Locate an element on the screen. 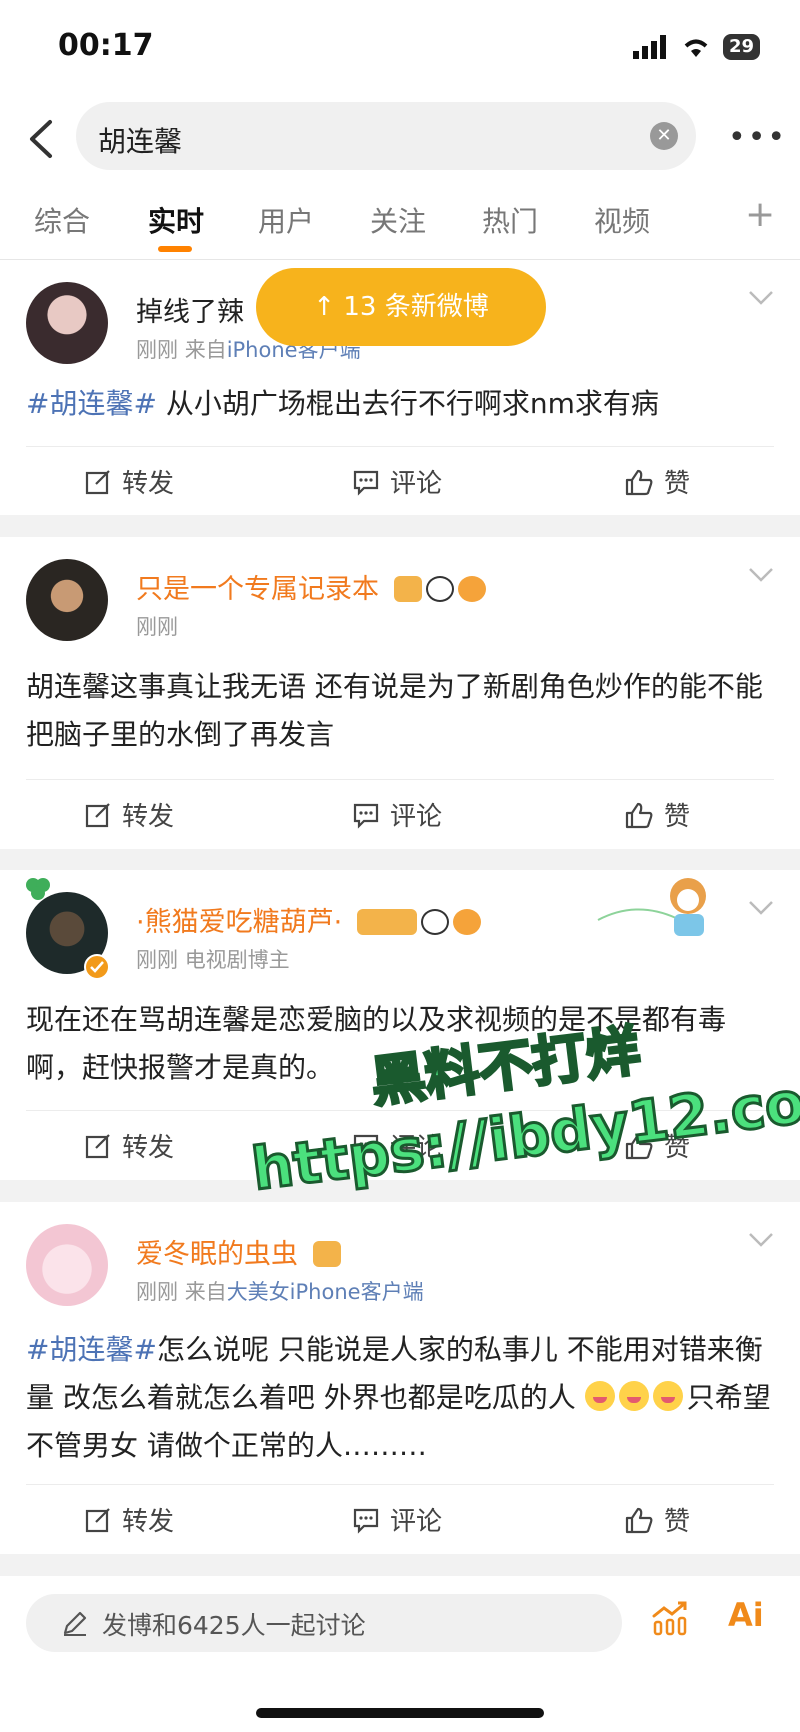 This screenshot has width=800, height=1732. tab-bar: 综合 实时 用户 关注 热门 视频 + is located at coordinates (400, 221).